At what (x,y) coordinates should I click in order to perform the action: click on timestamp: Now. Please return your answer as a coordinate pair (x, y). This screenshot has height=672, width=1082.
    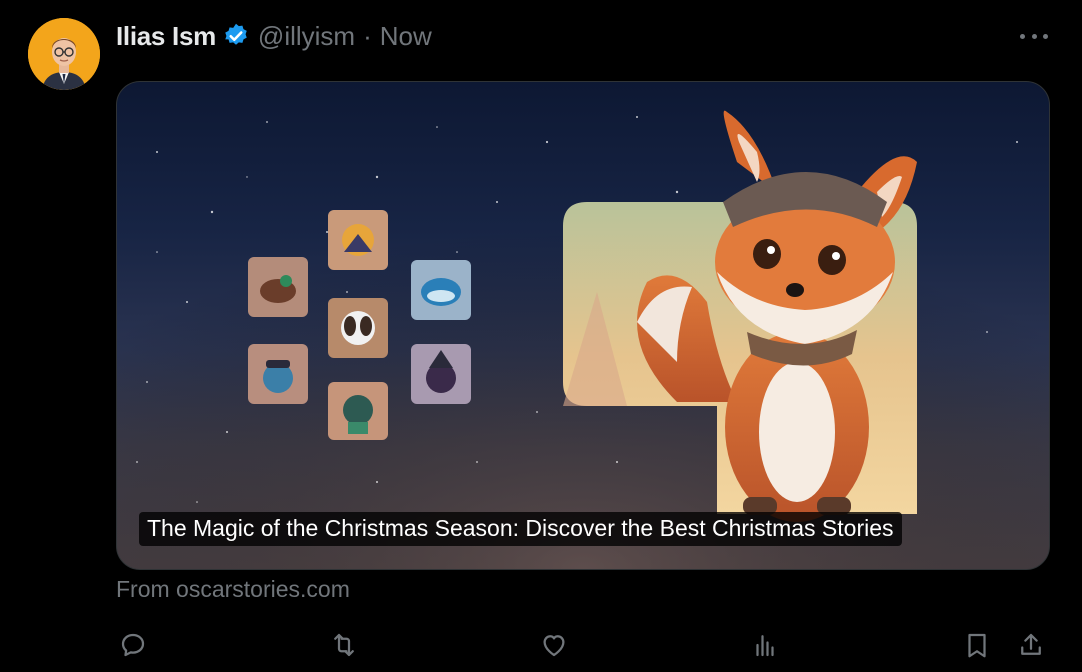
    Looking at the image, I should click on (406, 36).